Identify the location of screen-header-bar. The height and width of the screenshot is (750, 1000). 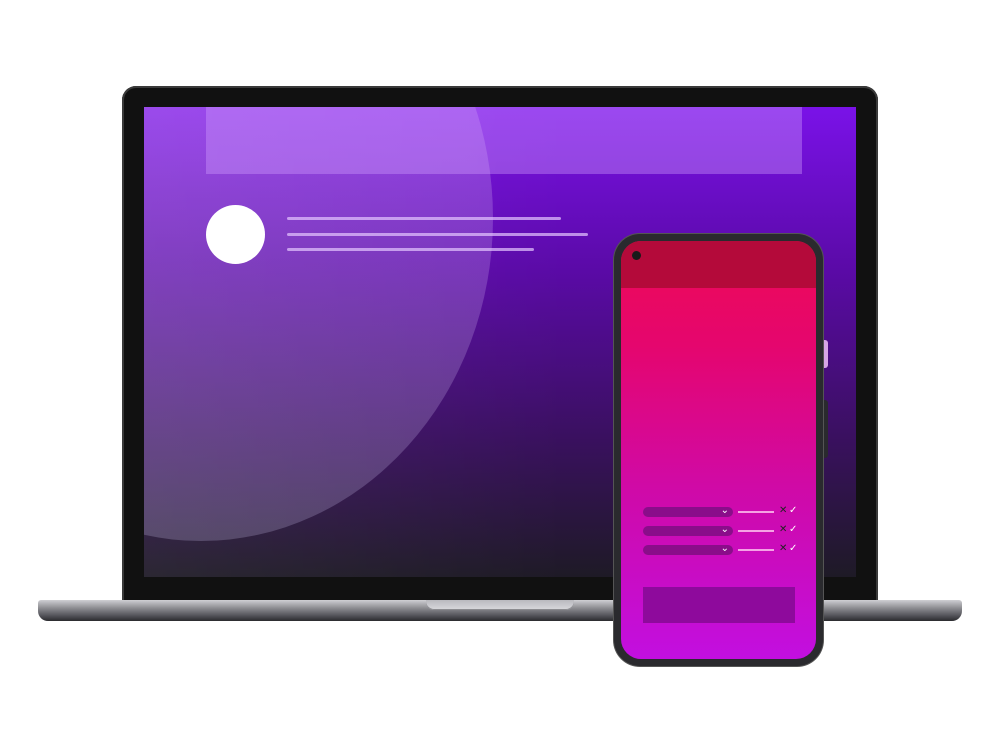
(504, 140).